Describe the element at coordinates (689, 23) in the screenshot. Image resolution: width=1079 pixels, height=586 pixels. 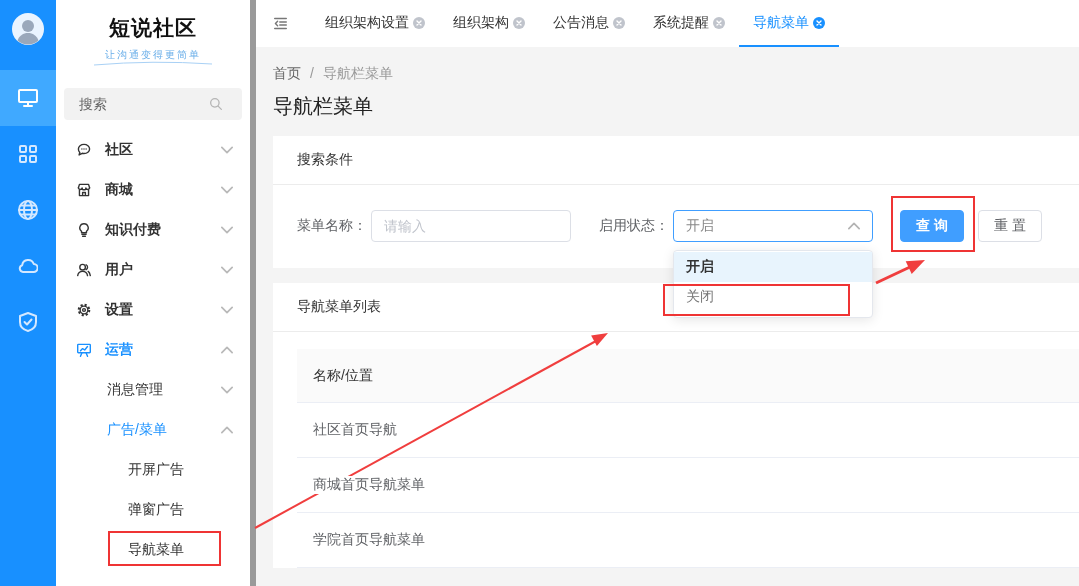
I see `tab: 系统提醒` at that location.